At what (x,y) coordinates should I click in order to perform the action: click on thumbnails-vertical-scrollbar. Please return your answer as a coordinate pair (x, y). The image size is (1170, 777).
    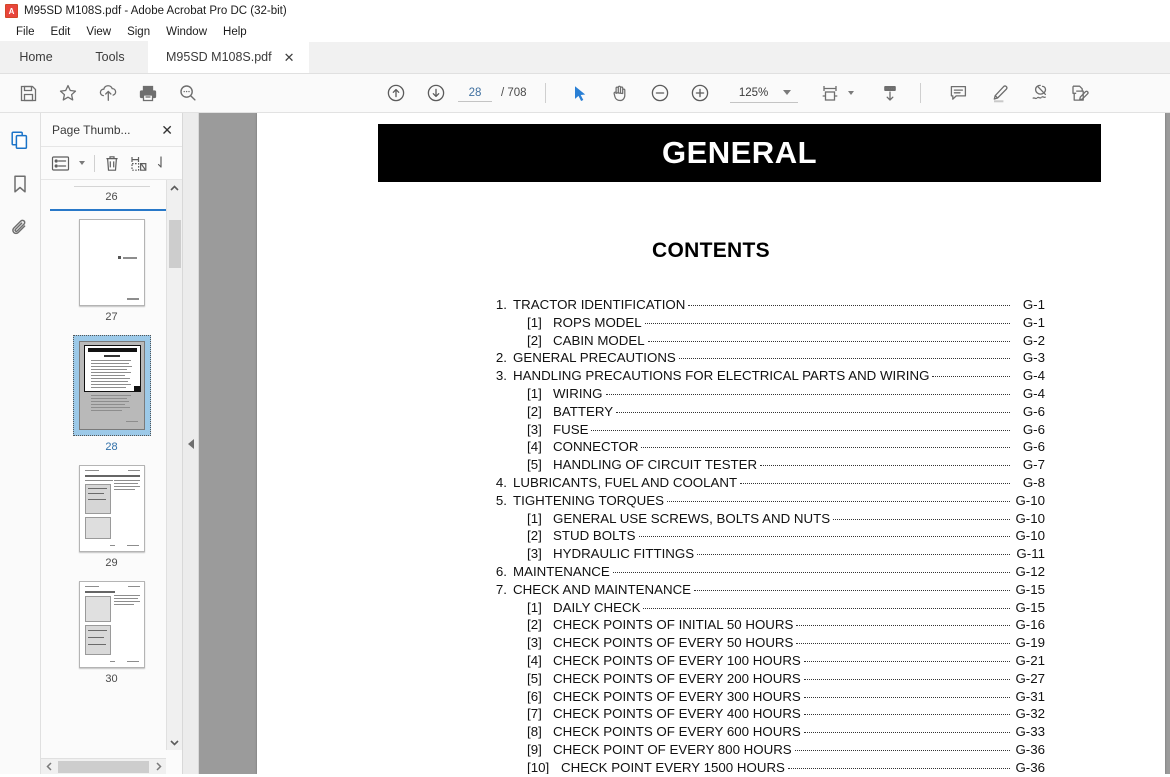
    Looking at the image, I should click on (174, 465).